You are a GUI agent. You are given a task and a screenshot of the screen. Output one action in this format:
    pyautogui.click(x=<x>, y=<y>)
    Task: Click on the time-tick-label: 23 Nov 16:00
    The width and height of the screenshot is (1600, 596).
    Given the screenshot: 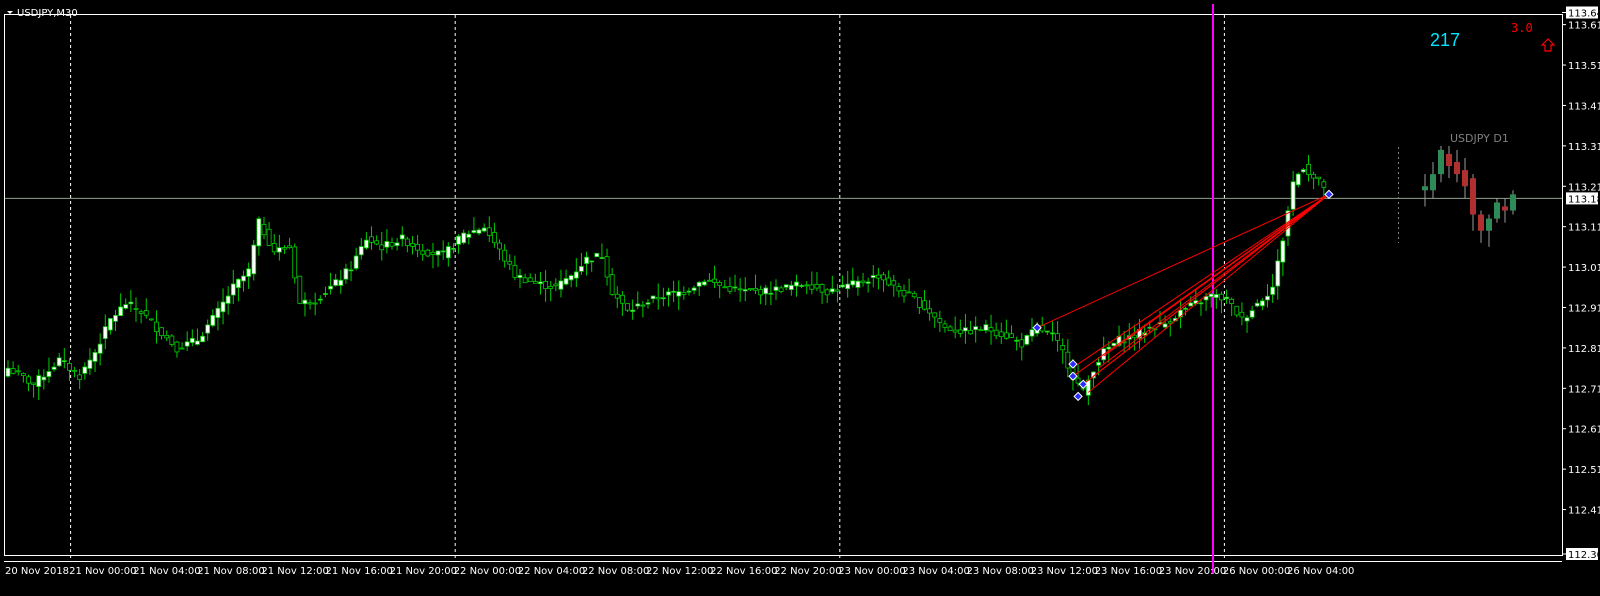 What is the action you would take?
    pyautogui.click(x=1128, y=571)
    